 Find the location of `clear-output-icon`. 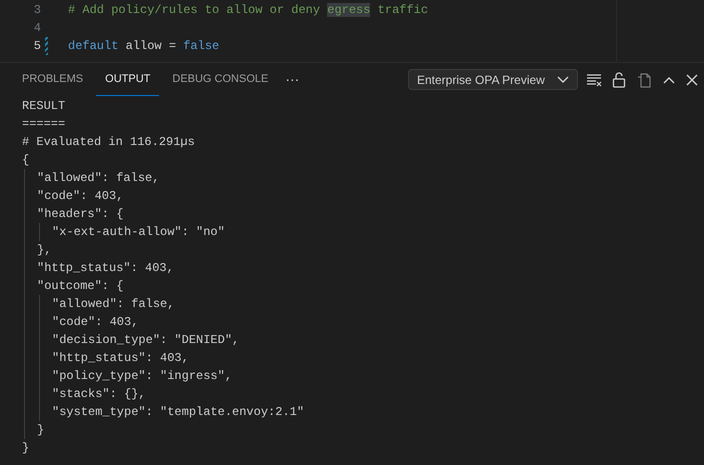

clear-output-icon is located at coordinates (594, 79).